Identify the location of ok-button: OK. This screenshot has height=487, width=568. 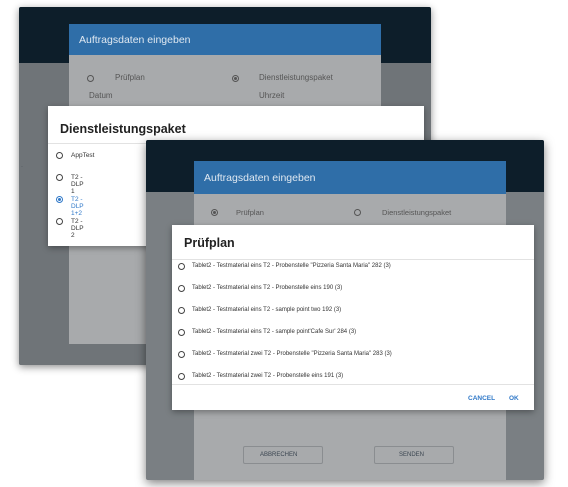
(514, 398).